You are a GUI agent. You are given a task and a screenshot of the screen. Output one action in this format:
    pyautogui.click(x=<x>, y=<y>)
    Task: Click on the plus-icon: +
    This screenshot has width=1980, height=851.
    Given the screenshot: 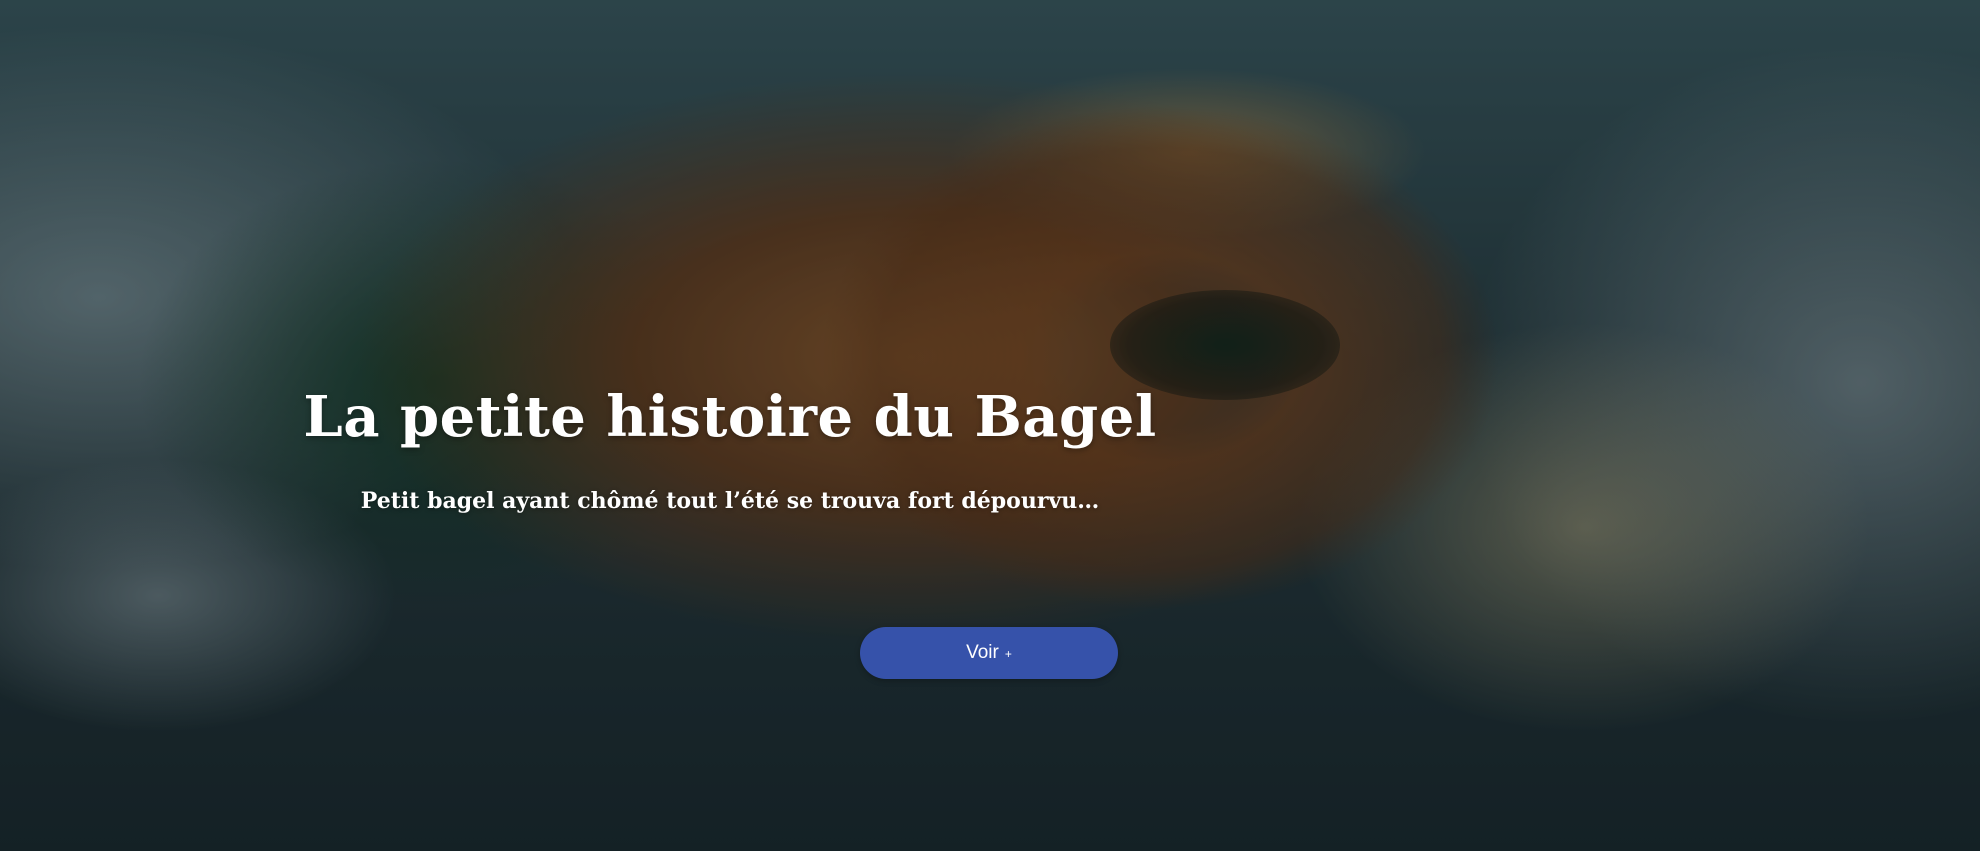 What is the action you would take?
    pyautogui.click(x=1008, y=653)
    